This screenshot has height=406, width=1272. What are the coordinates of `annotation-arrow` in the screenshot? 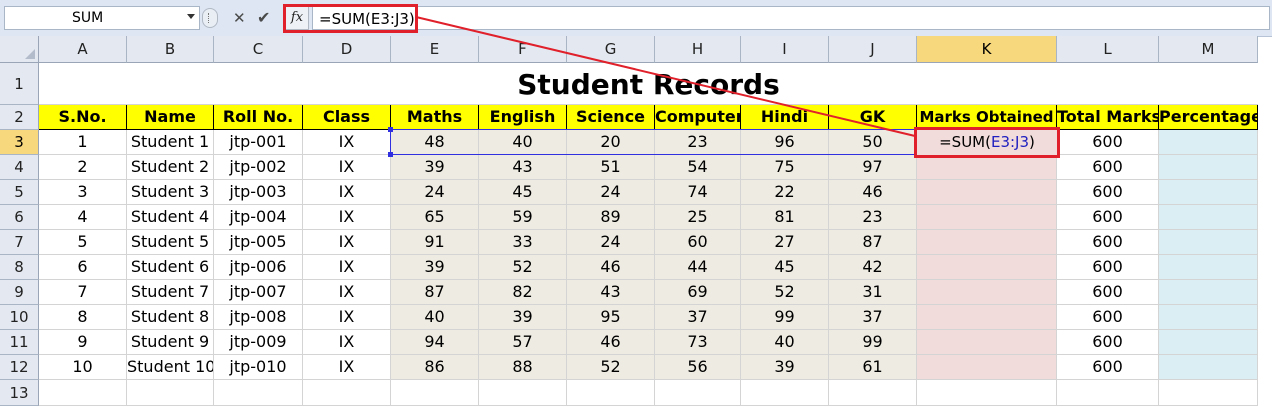 It's located at (665, 76).